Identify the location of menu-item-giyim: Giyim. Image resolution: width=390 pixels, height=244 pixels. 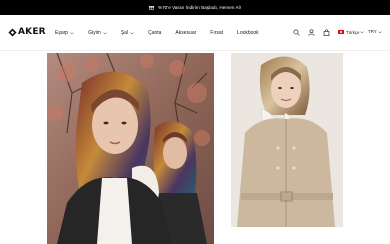
(97, 33).